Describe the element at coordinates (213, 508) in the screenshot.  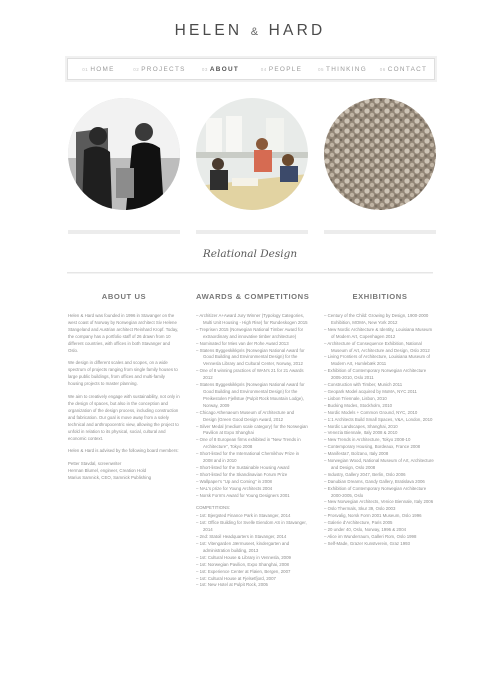
I see `competitions-heading: COMPETITIONS:` at that location.